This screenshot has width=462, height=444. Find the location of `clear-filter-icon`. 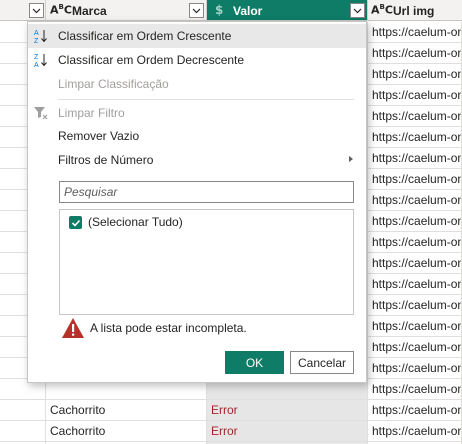

clear-filter-icon is located at coordinates (41, 113).